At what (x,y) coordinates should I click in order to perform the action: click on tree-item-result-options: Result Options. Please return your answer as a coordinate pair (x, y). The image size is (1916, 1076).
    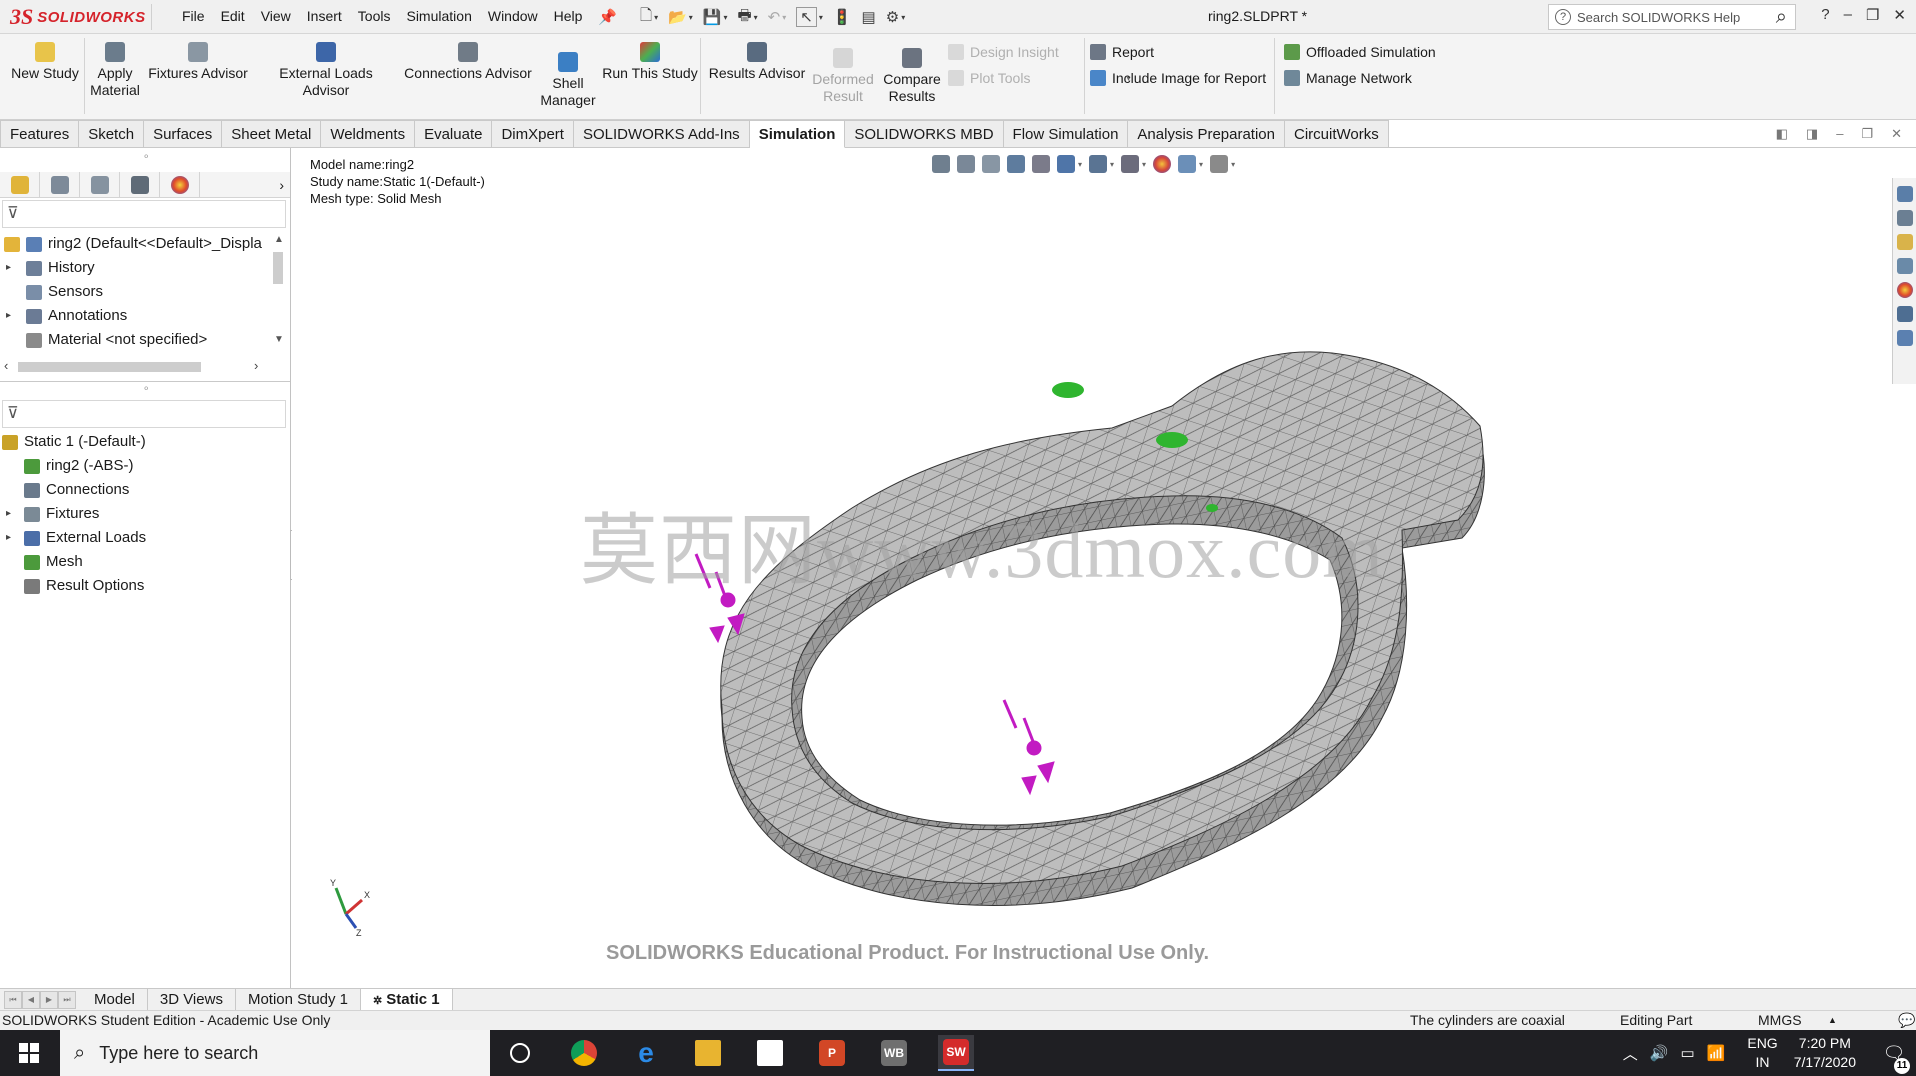
    Looking at the image, I should click on (144, 586).